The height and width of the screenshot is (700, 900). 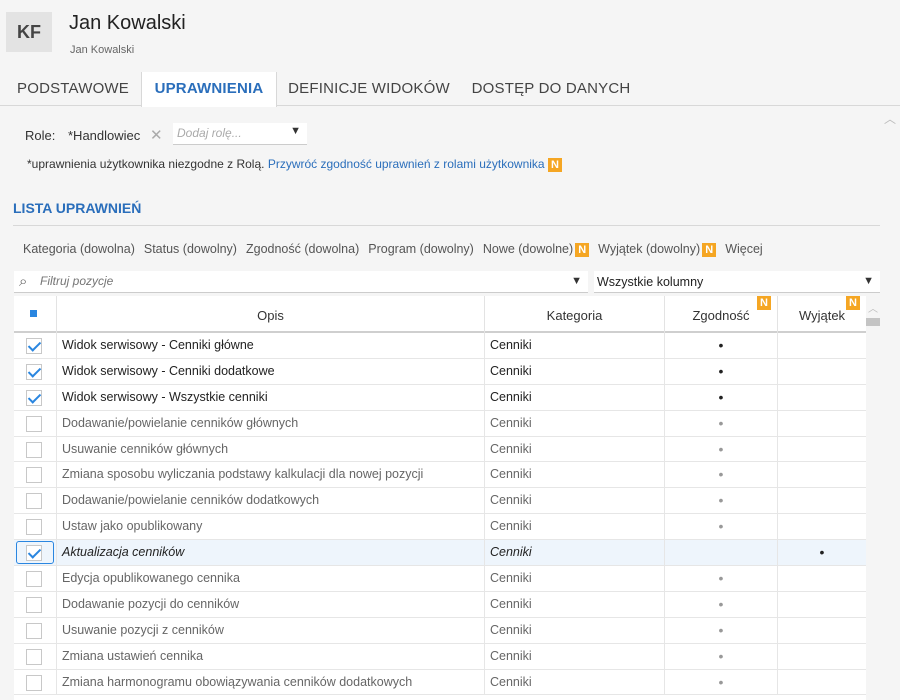 What do you see at coordinates (582, 249) in the screenshot?
I see `new-badge: N` at bounding box center [582, 249].